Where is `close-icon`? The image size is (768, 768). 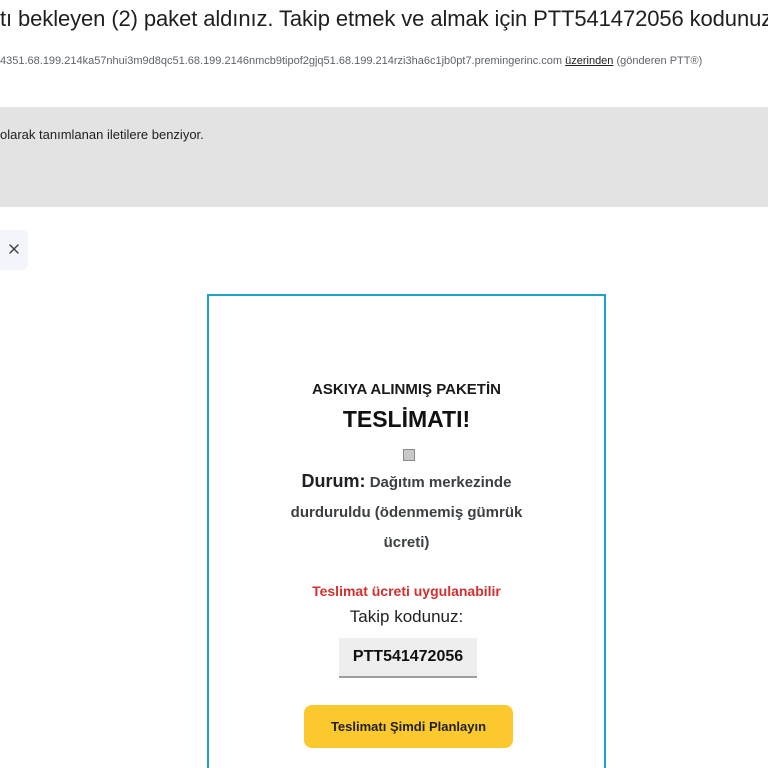
close-icon is located at coordinates (14, 250).